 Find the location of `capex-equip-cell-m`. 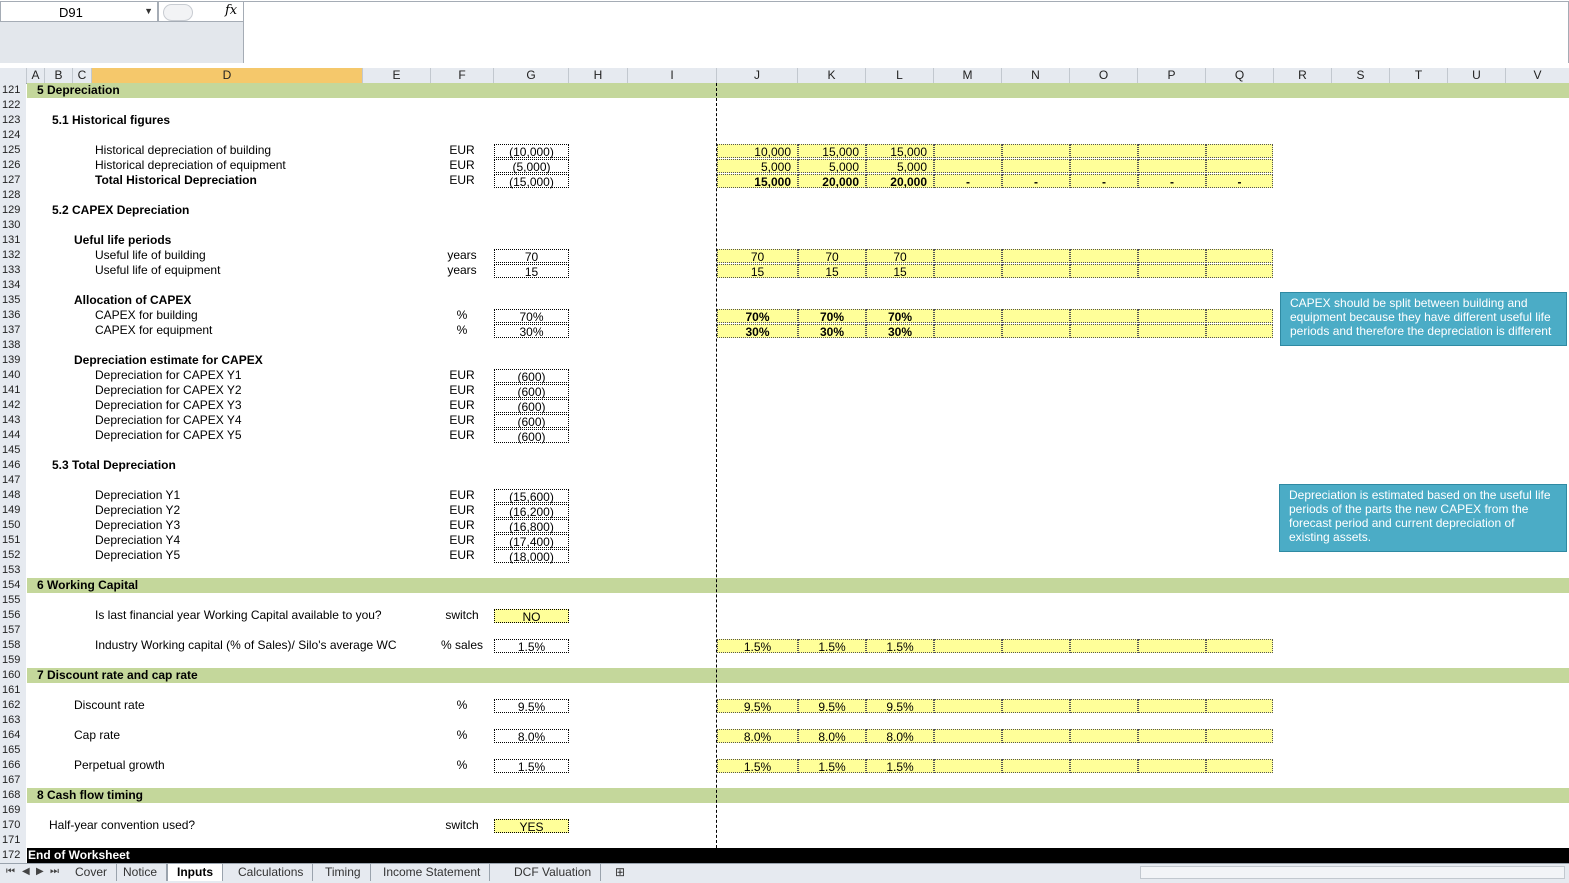

capex-equip-cell-m is located at coordinates (968, 331).